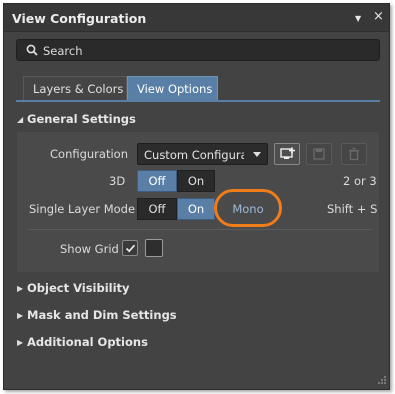  Describe the element at coordinates (97, 315) in the screenshot. I see `section-mask-dim-settings: ▶ Mask and Dim Settings` at that location.